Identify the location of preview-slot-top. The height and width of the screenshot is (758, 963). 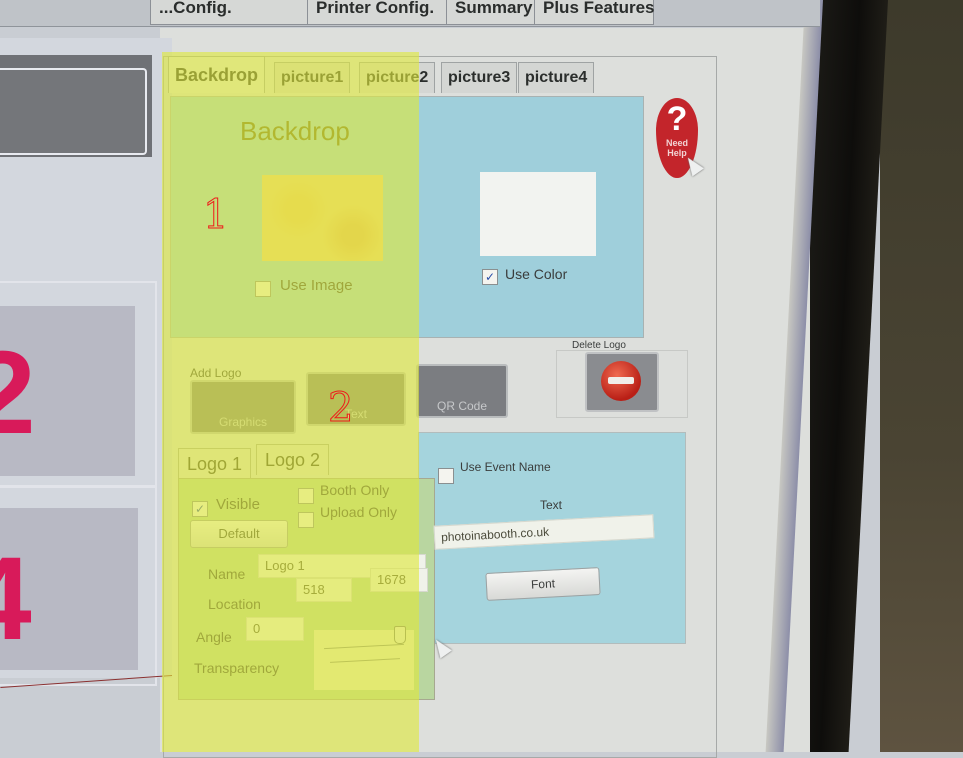
(76, 106).